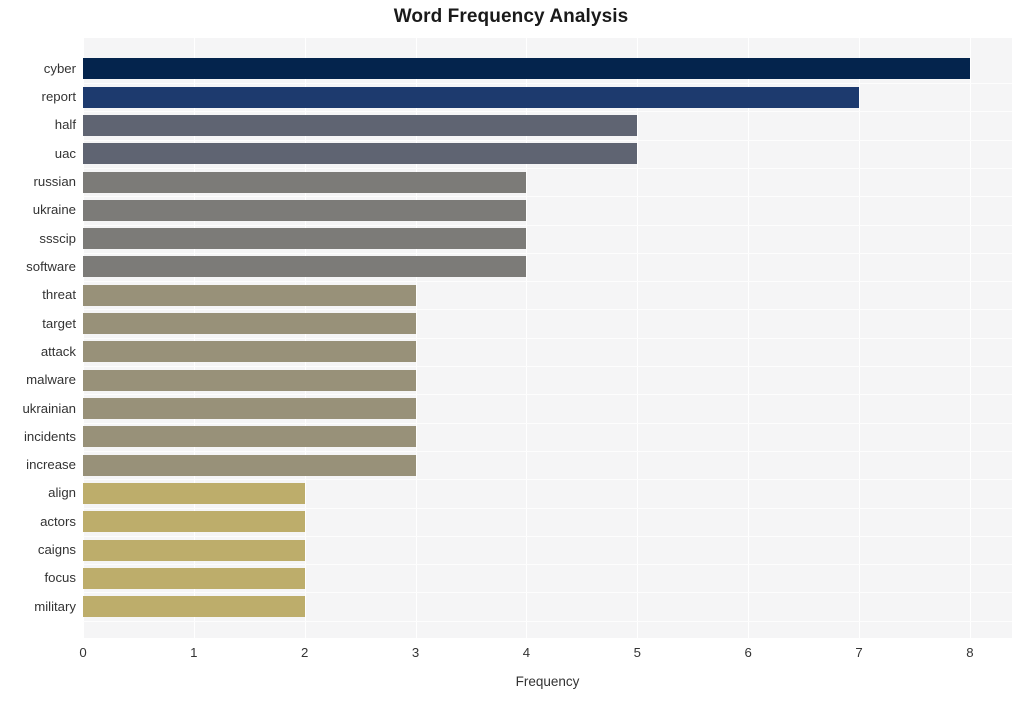  What do you see at coordinates (748, 652) in the screenshot?
I see `x-axis-tick-label: 6` at bounding box center [748, 652].